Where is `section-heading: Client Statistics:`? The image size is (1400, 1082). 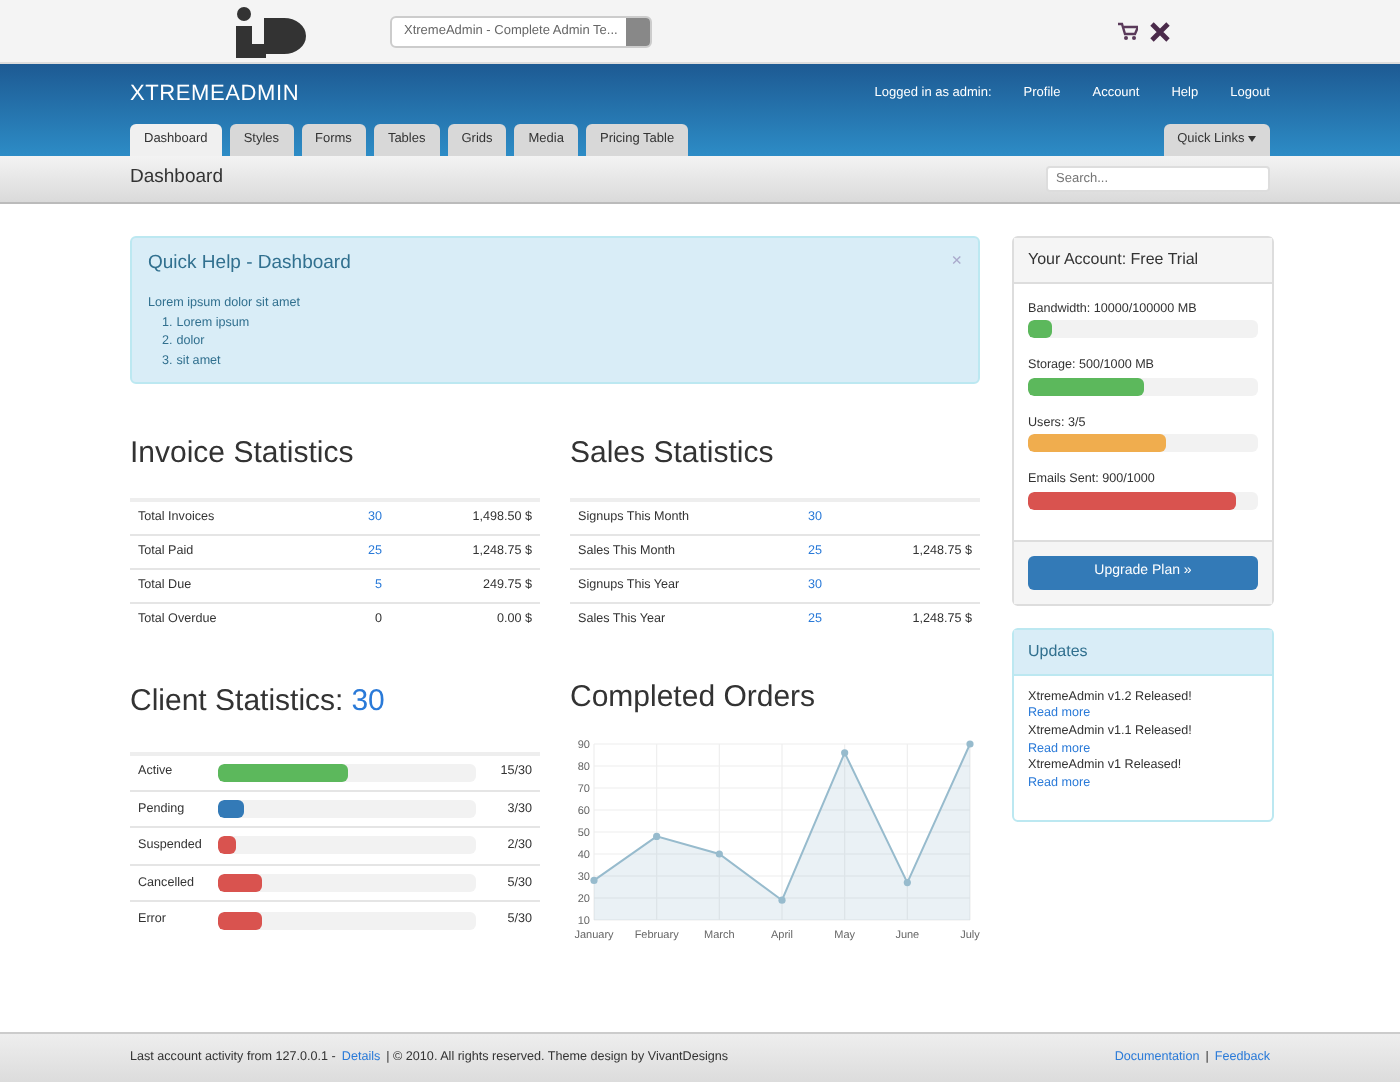
section-heading: Client Statistics: is located at coordinates (237, 702).